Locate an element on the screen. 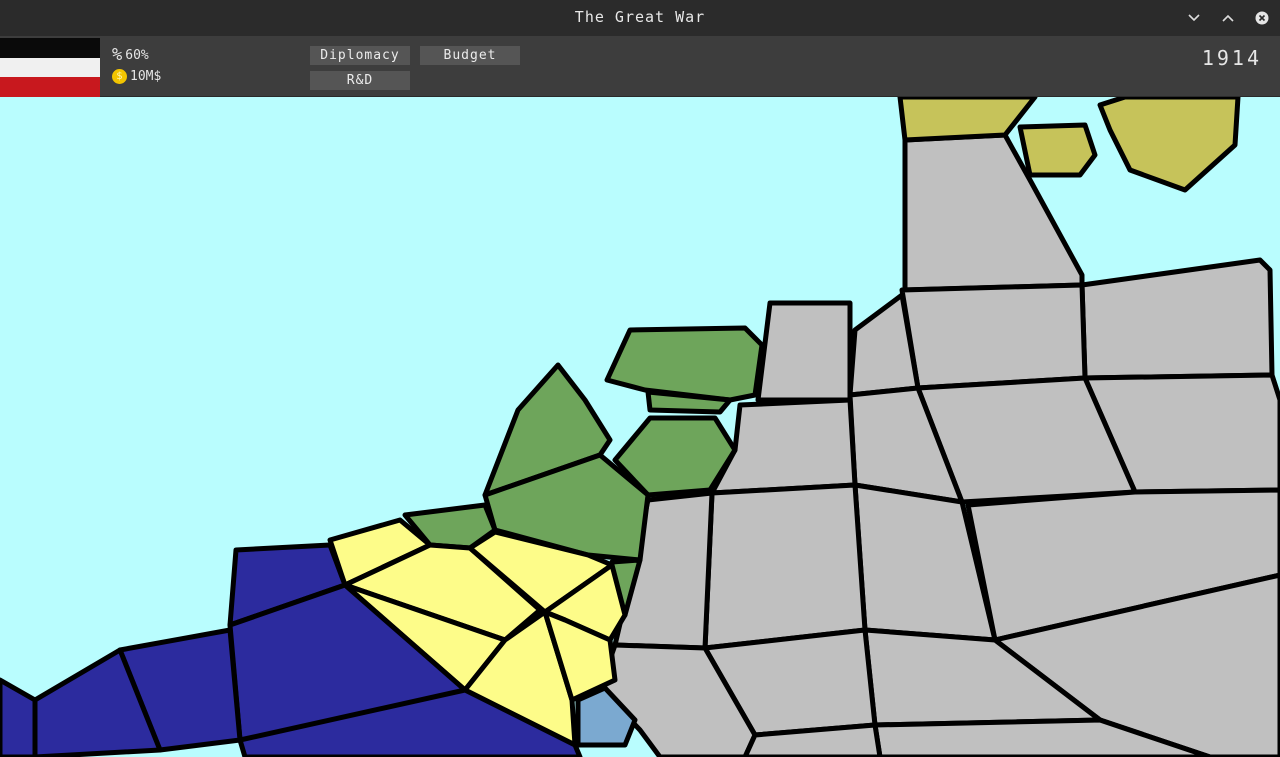  maximize-button is located at coordinates (1228, 18).